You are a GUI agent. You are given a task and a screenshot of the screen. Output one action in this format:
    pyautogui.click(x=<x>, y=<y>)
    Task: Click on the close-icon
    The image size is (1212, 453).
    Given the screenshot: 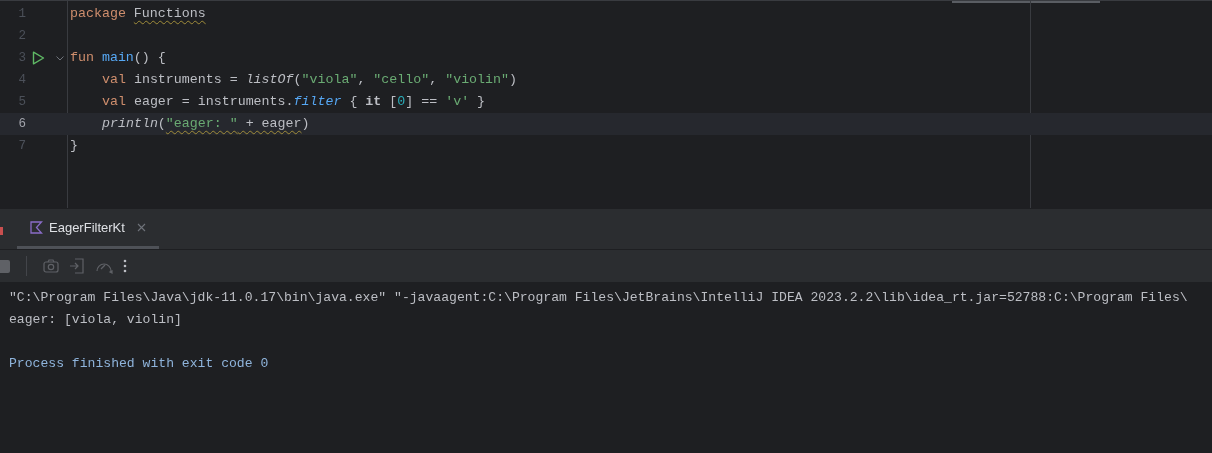 What is the action you would take?
    pyautogui.click(x=141, y=227)
    